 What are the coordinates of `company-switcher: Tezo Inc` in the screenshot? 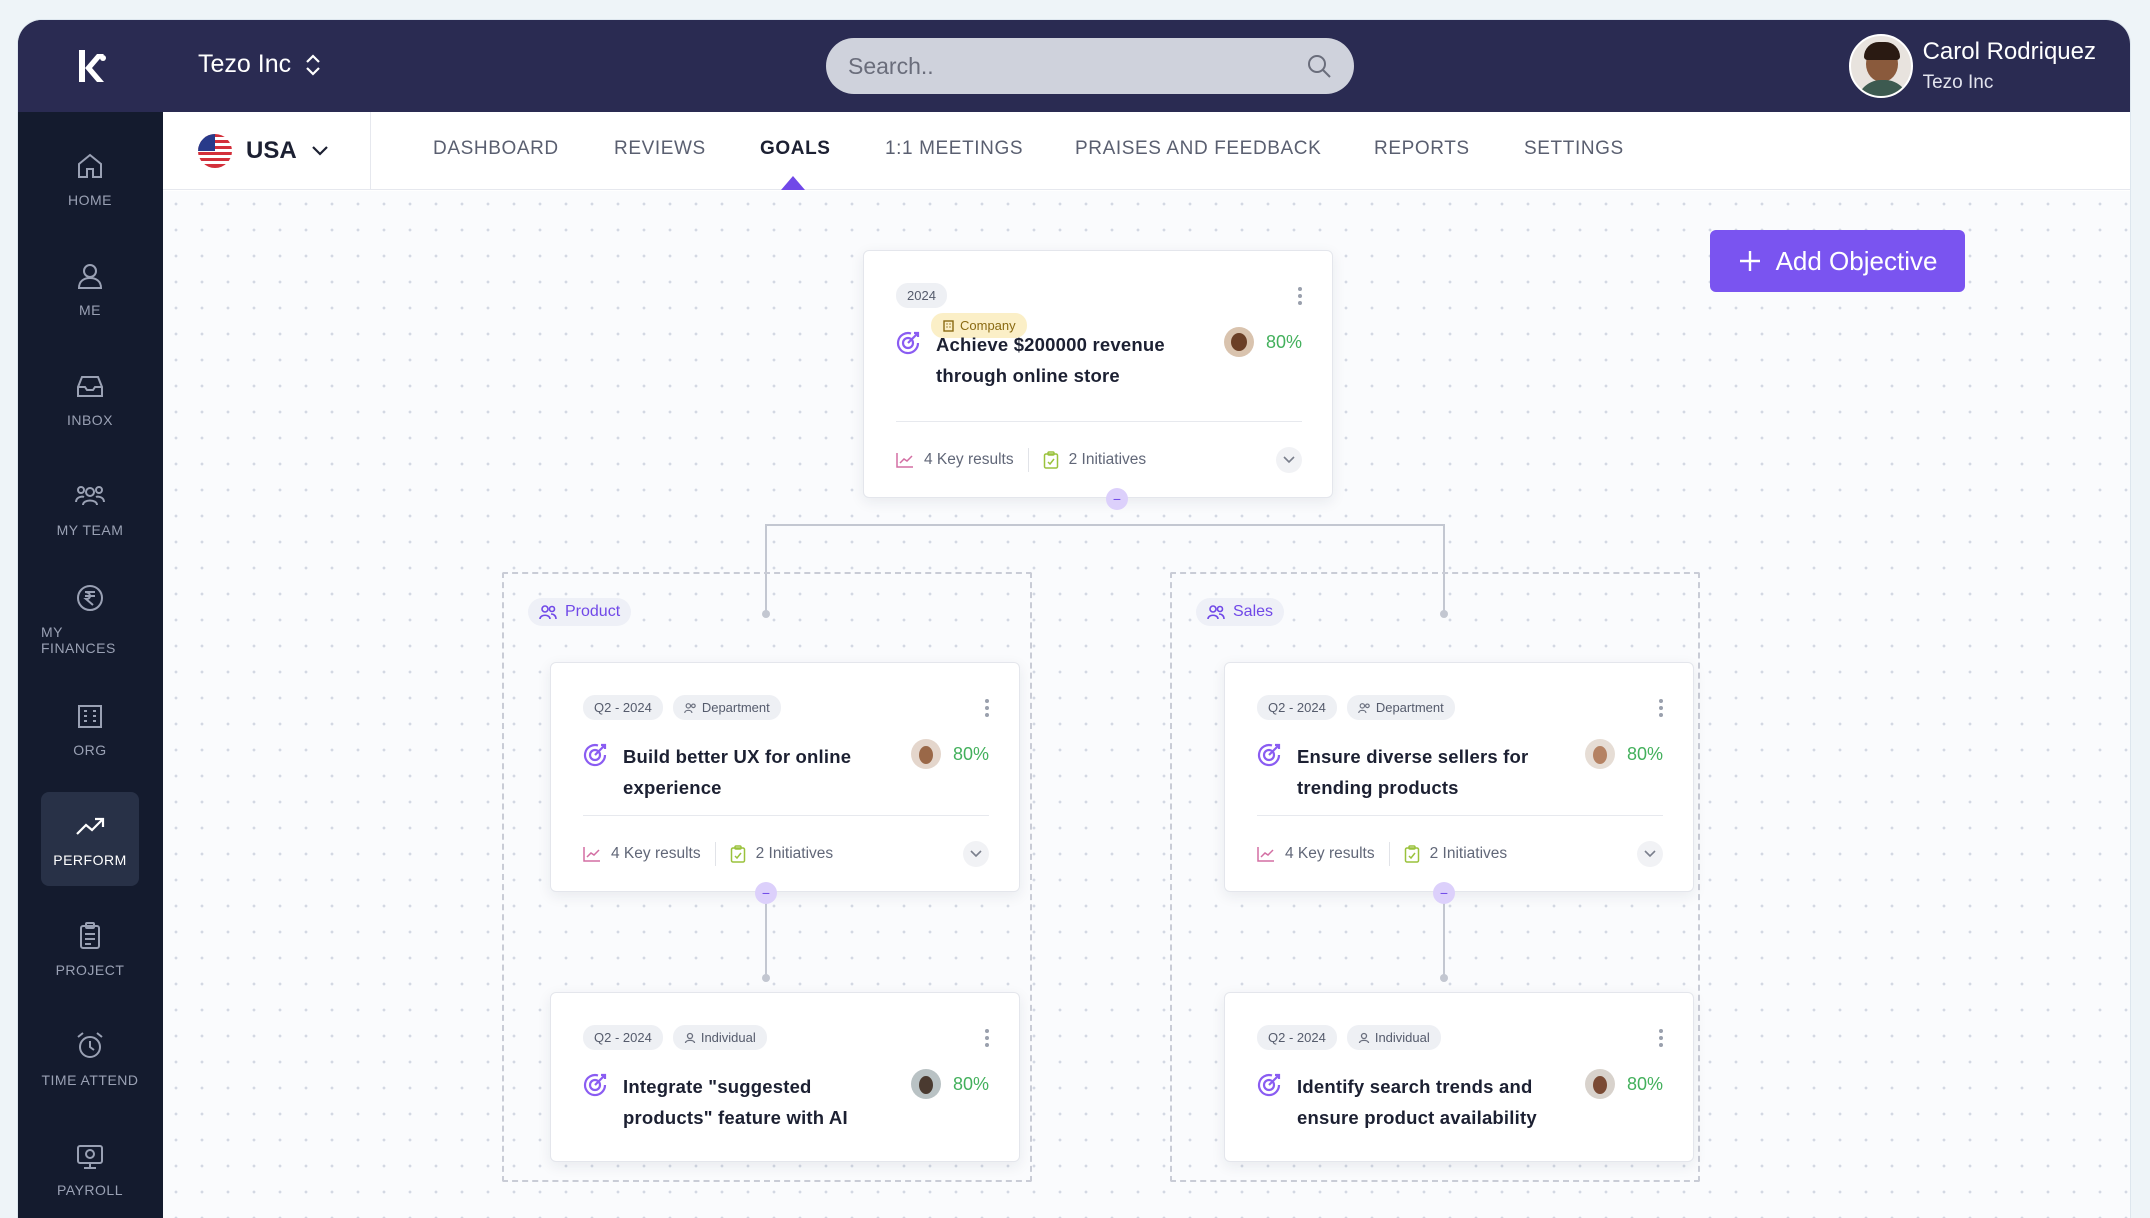 It's located at (260, 64).